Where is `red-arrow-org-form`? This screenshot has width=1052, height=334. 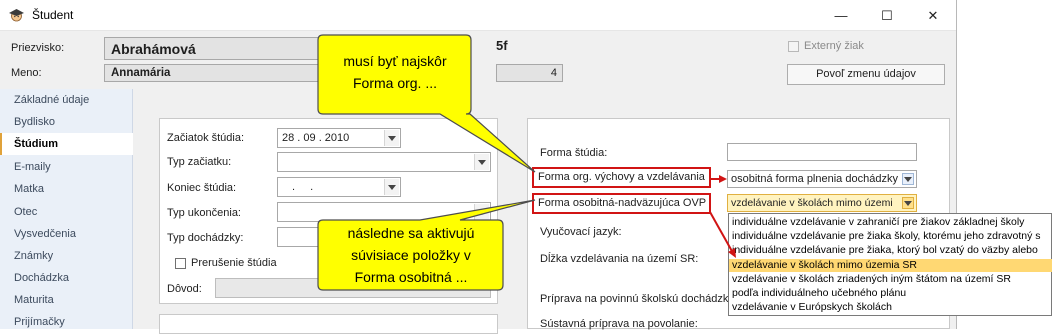 red-arrow-org-form is located at coordinates (719, 179).